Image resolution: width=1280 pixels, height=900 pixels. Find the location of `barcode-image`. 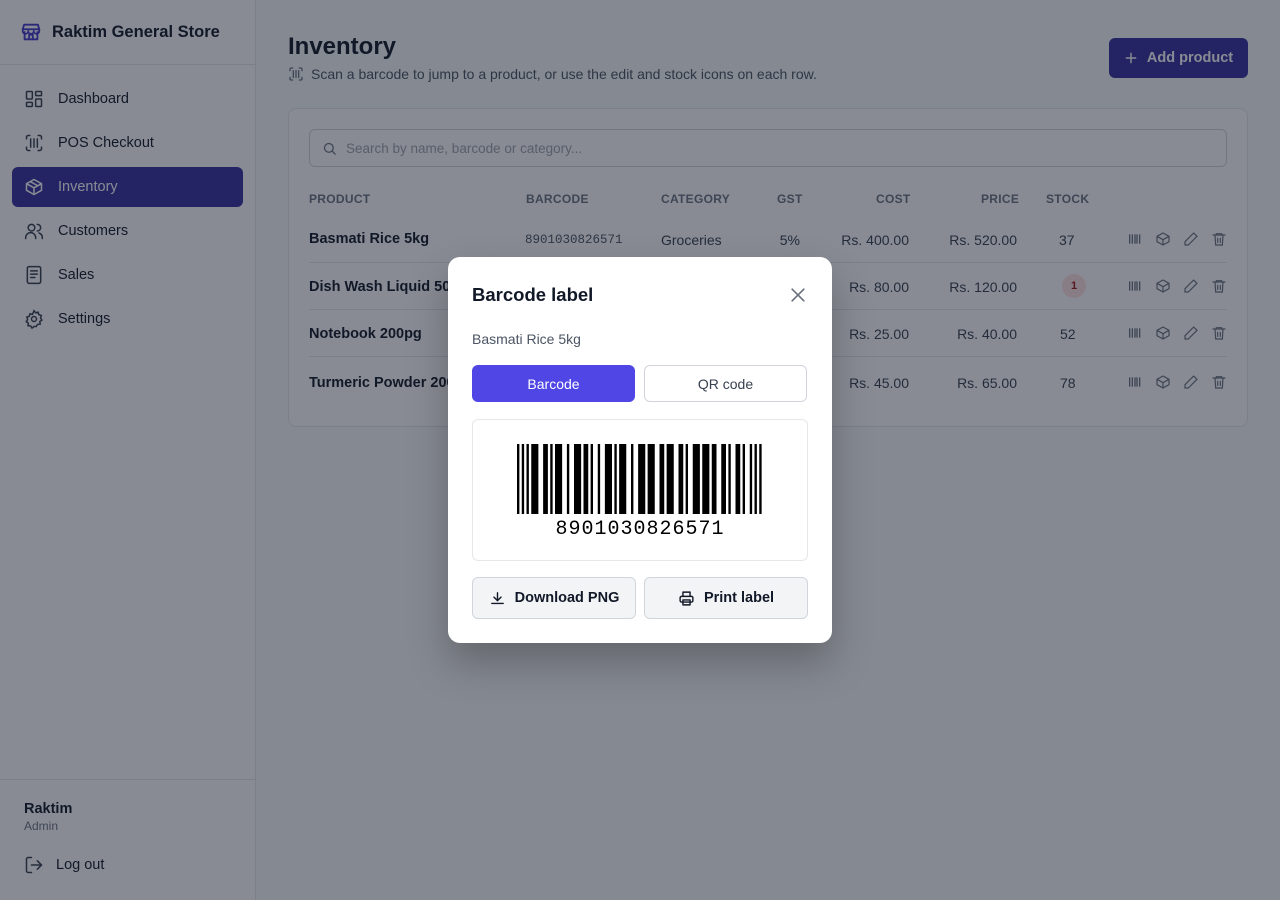

barcode-image is located at coordinates (639, 479).